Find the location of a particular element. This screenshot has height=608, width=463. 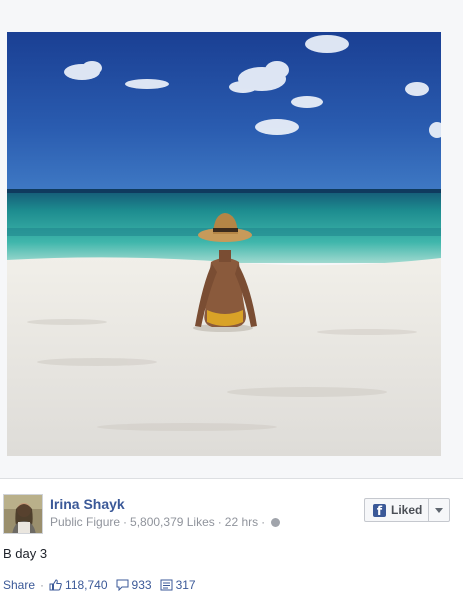

share-icon is located at coordinates (166, 585).